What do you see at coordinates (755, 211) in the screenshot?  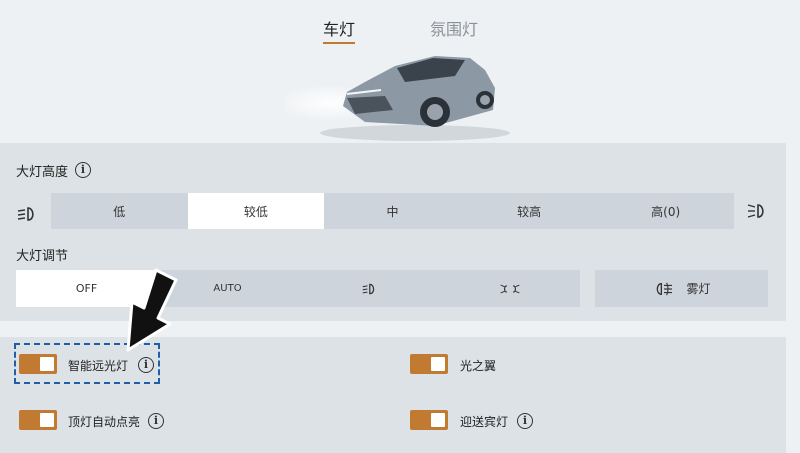 I see `headlight-high-icon` at bounding box center [755, 211].